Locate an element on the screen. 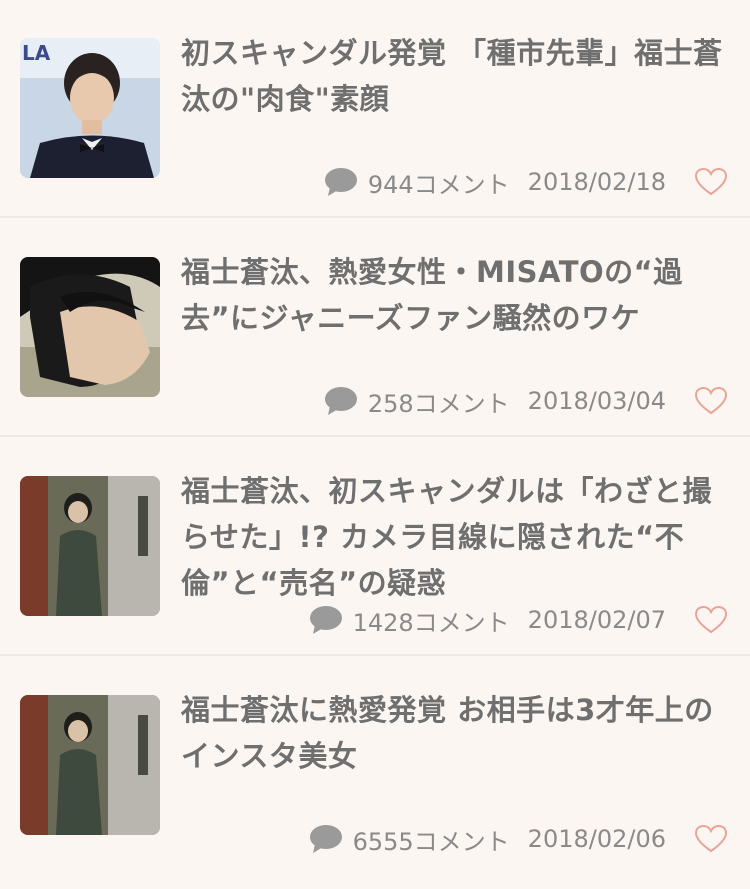 The height and width of the screenshot is (889, 750). article-meta: 6555コメント 2018/02/06 is located at coordinates (518, 839).